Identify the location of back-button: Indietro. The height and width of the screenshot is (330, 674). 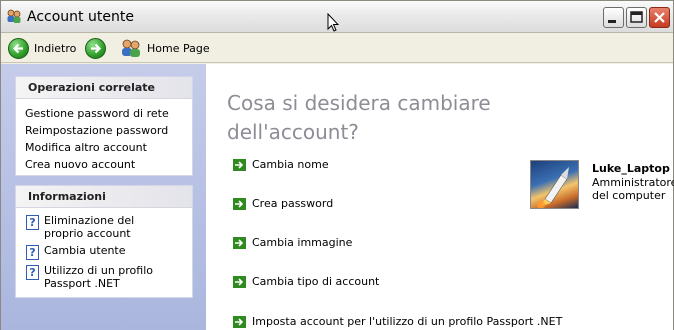
(42, 48).